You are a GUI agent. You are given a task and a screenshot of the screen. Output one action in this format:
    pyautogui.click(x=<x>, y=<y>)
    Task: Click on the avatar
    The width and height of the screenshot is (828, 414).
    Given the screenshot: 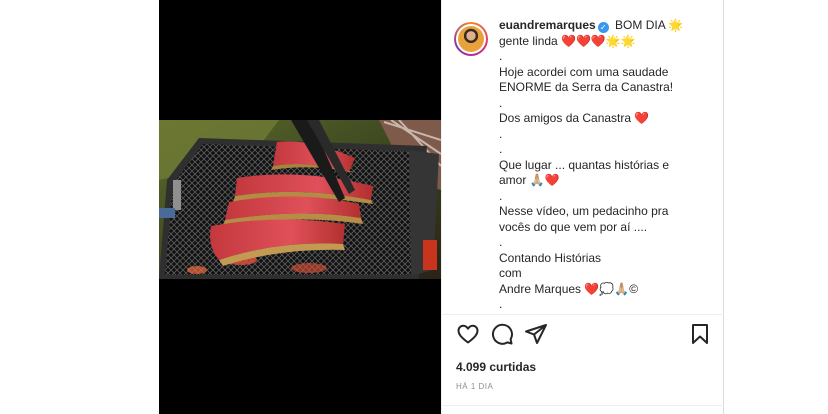 What is the action you would take?
    pyautogui.click(x=471, y=39)
    